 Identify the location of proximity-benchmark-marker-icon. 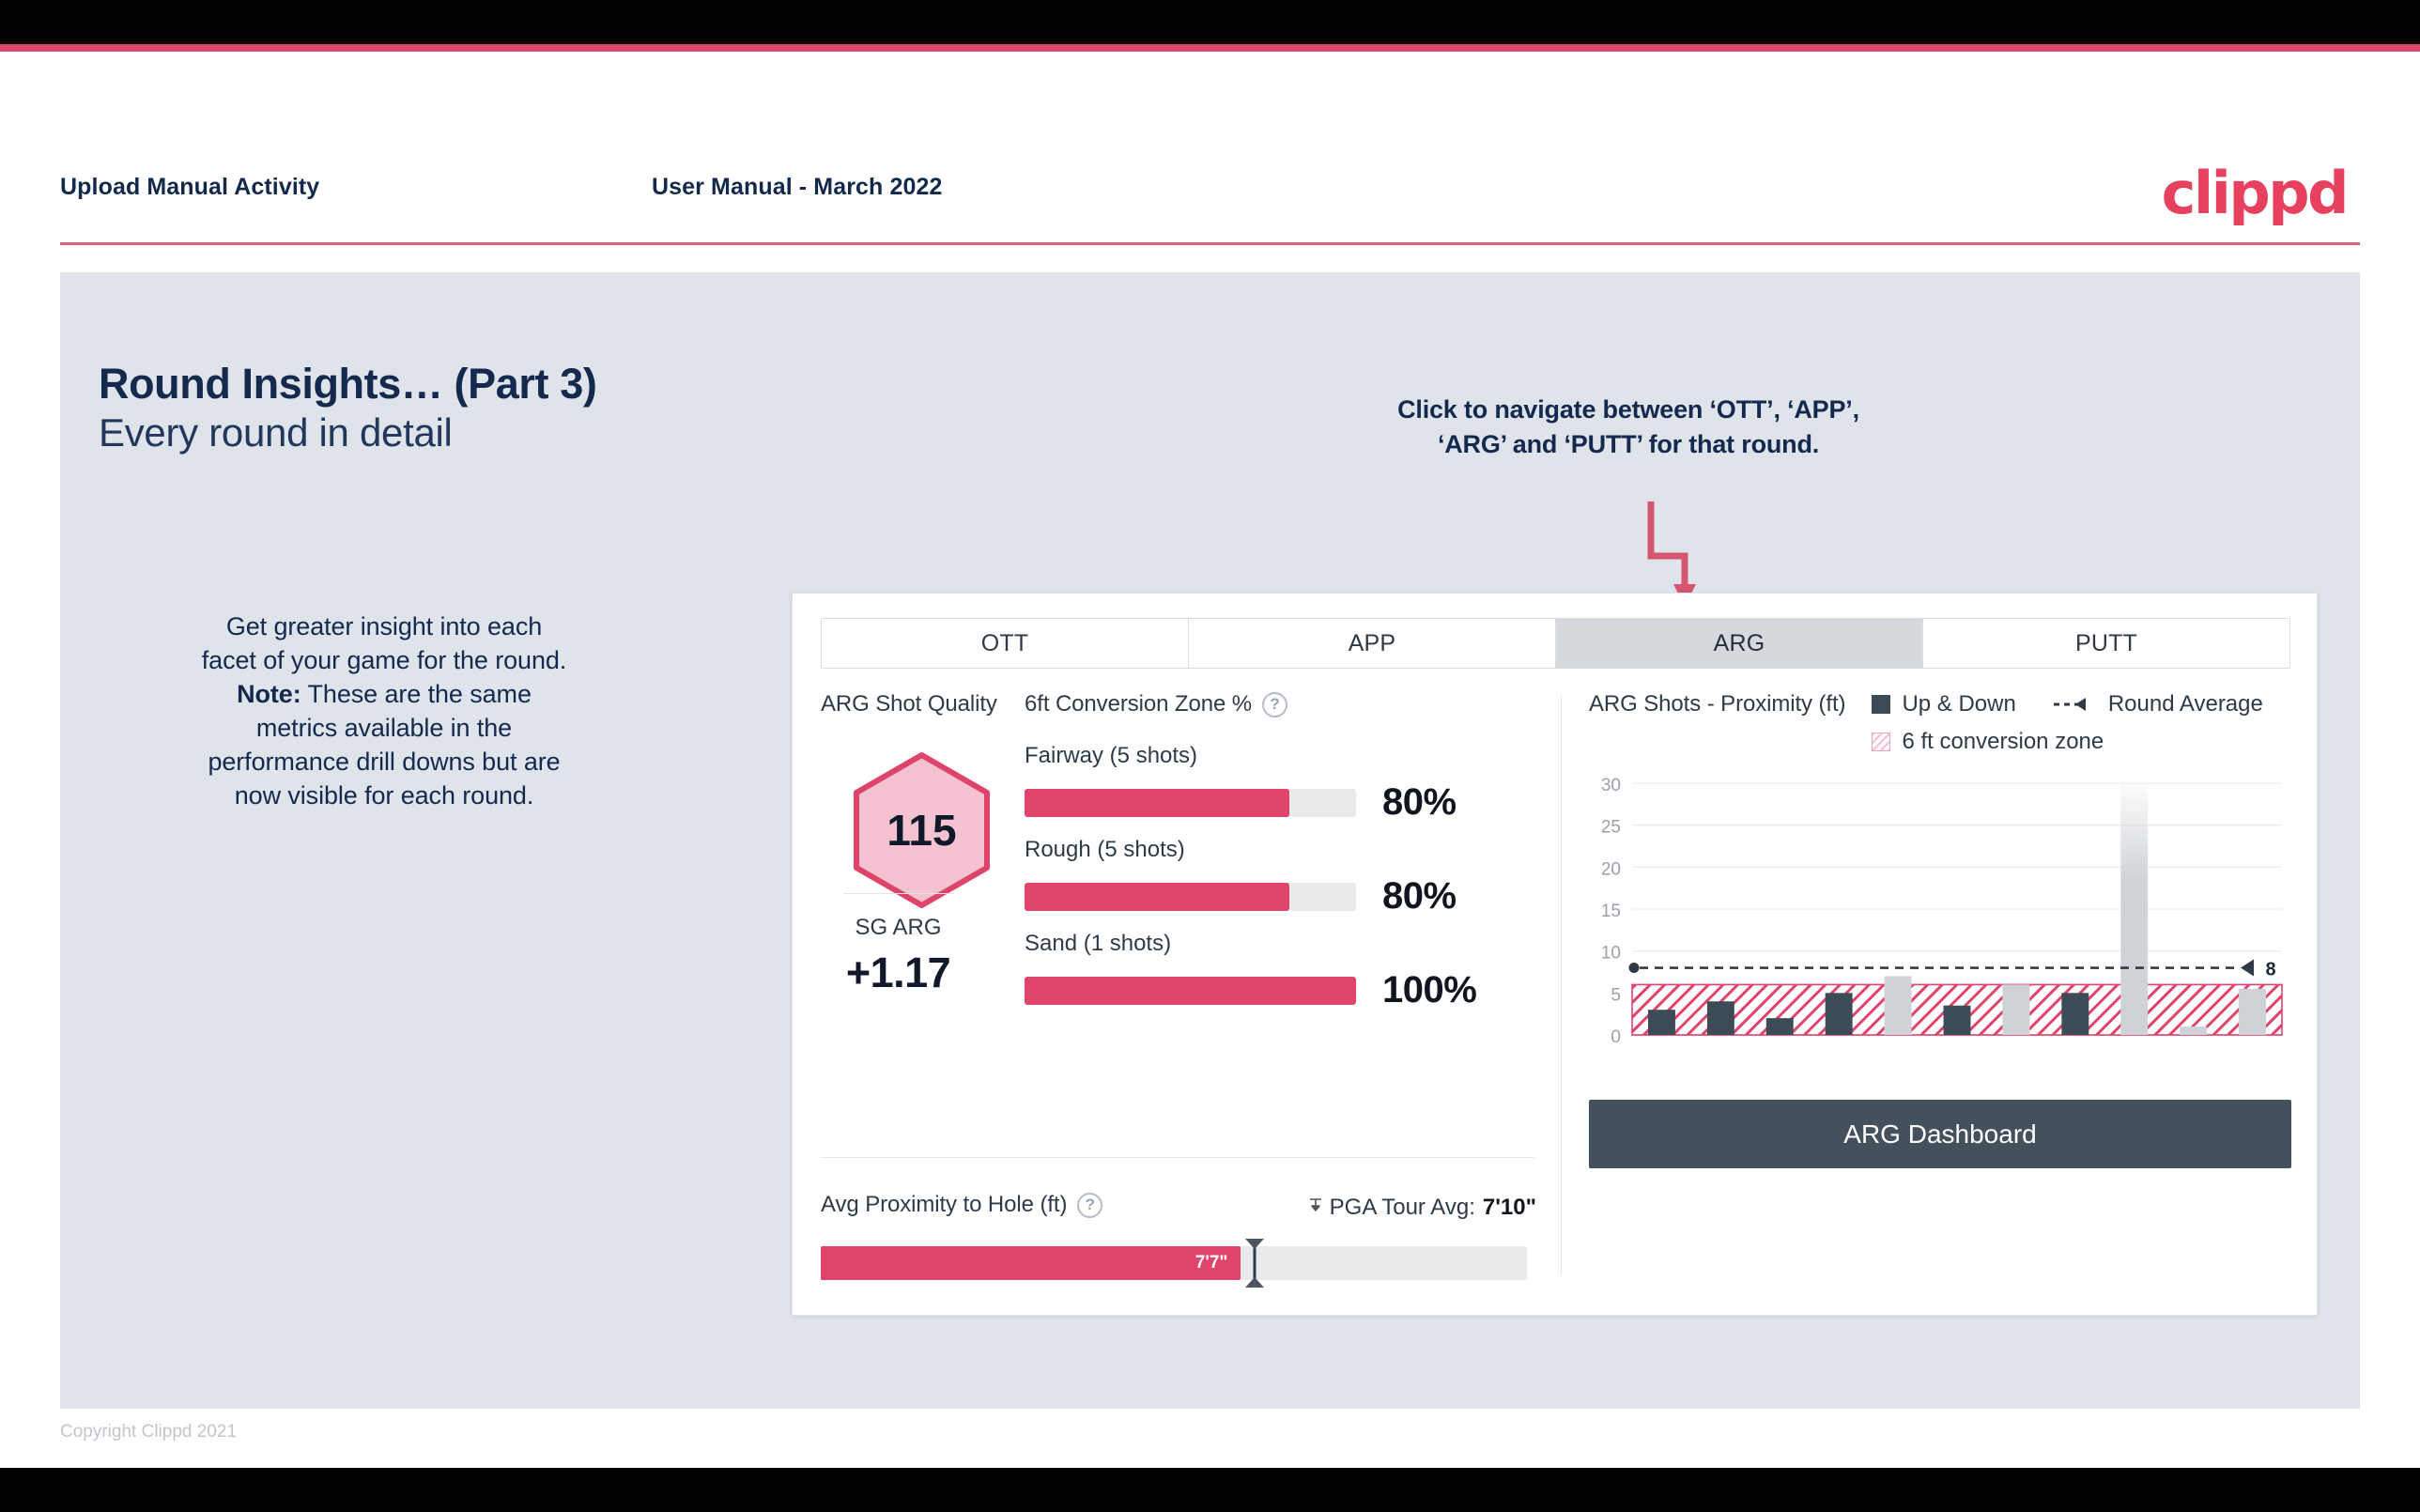
(1254, 1264).